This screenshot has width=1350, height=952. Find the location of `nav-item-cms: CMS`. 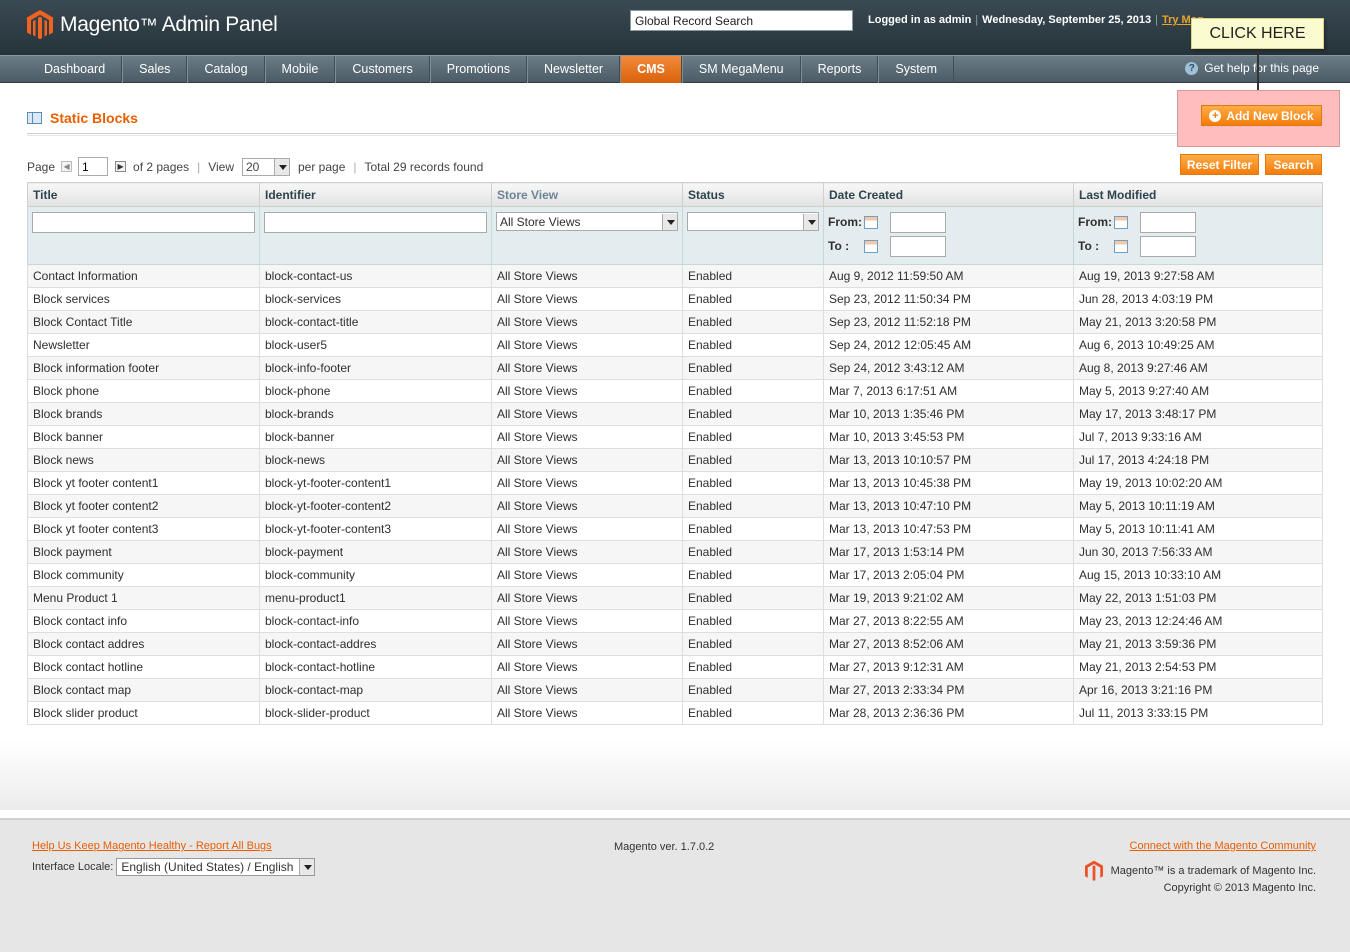

nav-item-cms: CMS is located at coordinates (651, 69).